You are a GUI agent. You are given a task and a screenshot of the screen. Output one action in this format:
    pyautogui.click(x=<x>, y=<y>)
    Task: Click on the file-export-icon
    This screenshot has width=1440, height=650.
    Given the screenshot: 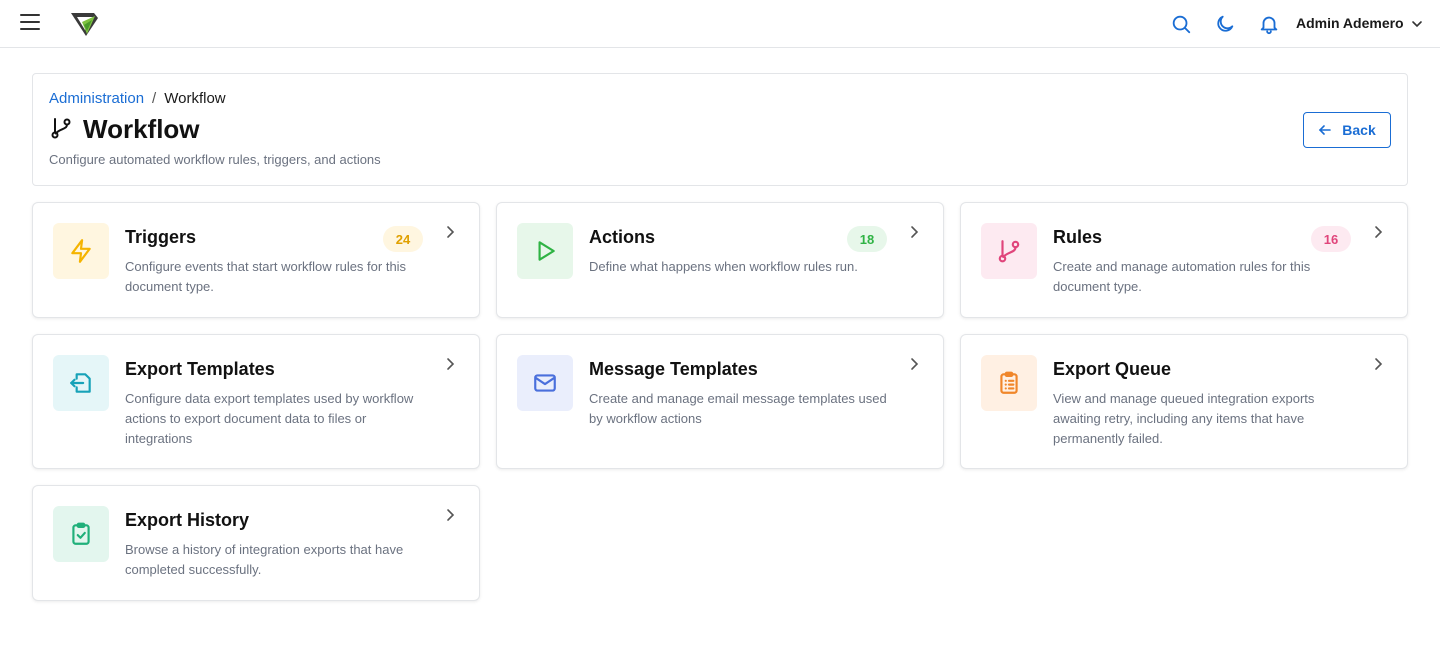 What is the action you would take?
    pyautogui.click(x=80, y=383)
    